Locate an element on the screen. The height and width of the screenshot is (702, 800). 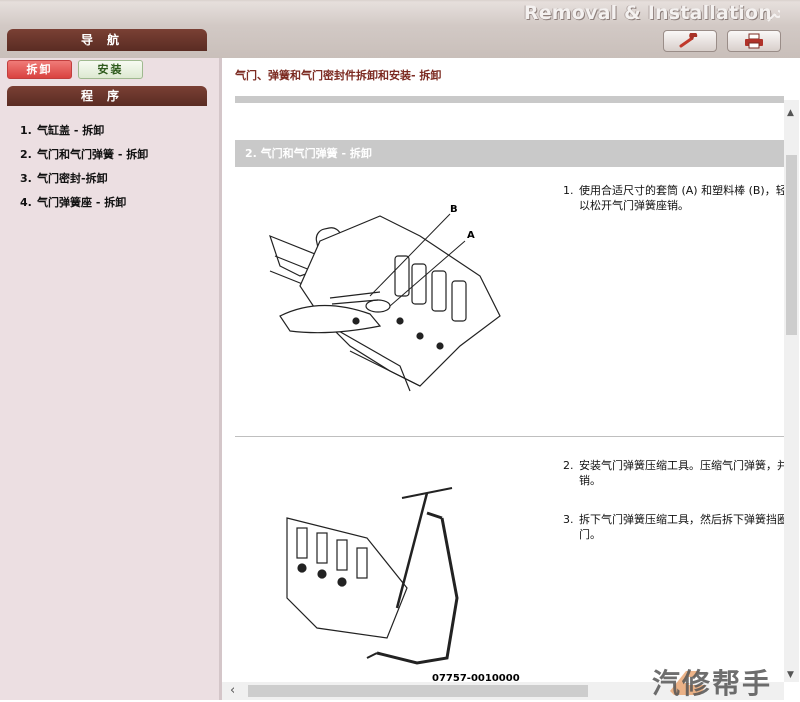
remove-button: 拆卸 is located at coordinates (39, 69).